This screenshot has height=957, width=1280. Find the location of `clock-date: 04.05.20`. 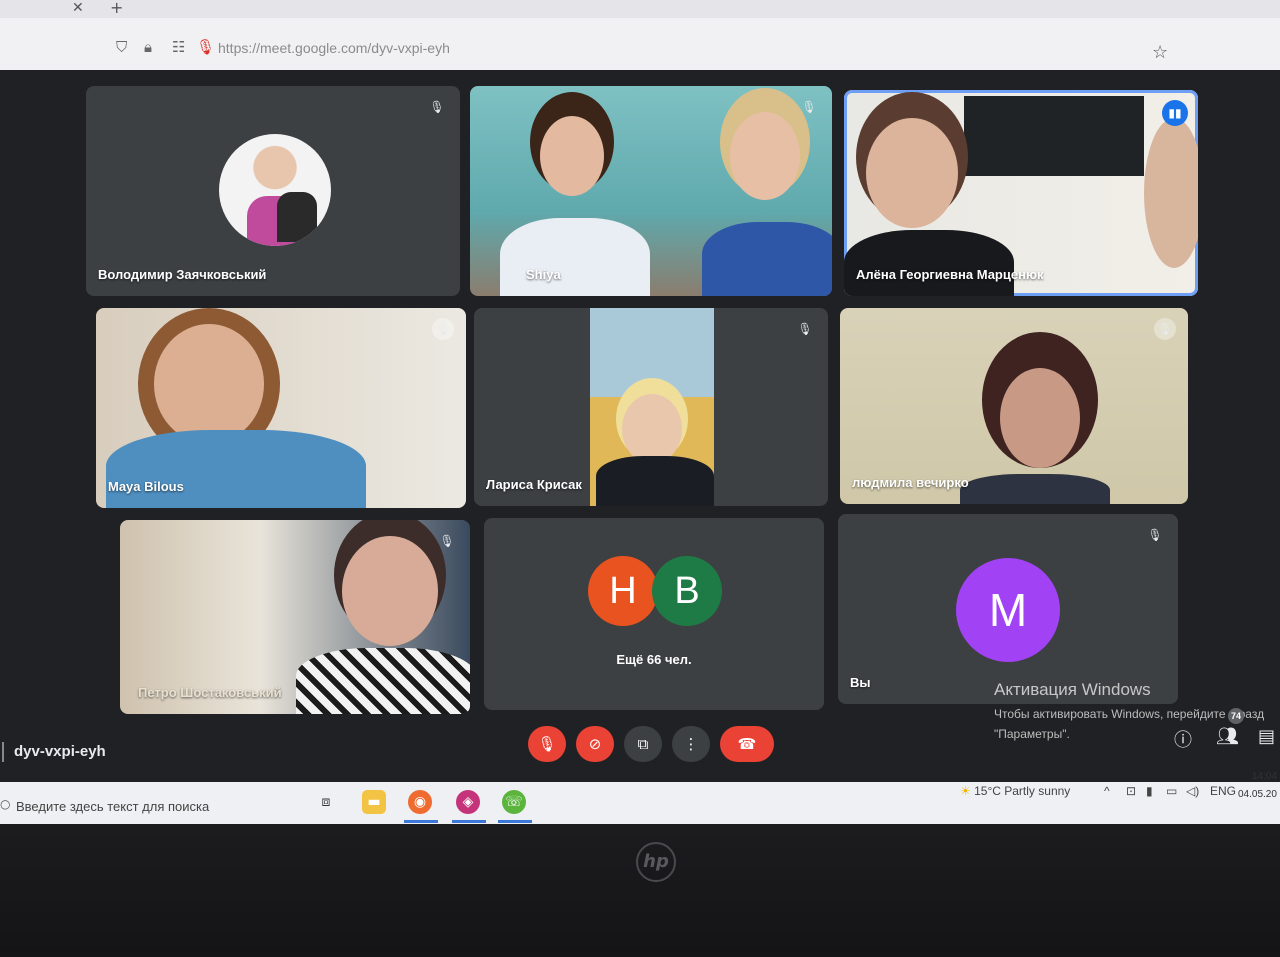

clock-date: 04.05.20 is located at coordinates (1257, 794).